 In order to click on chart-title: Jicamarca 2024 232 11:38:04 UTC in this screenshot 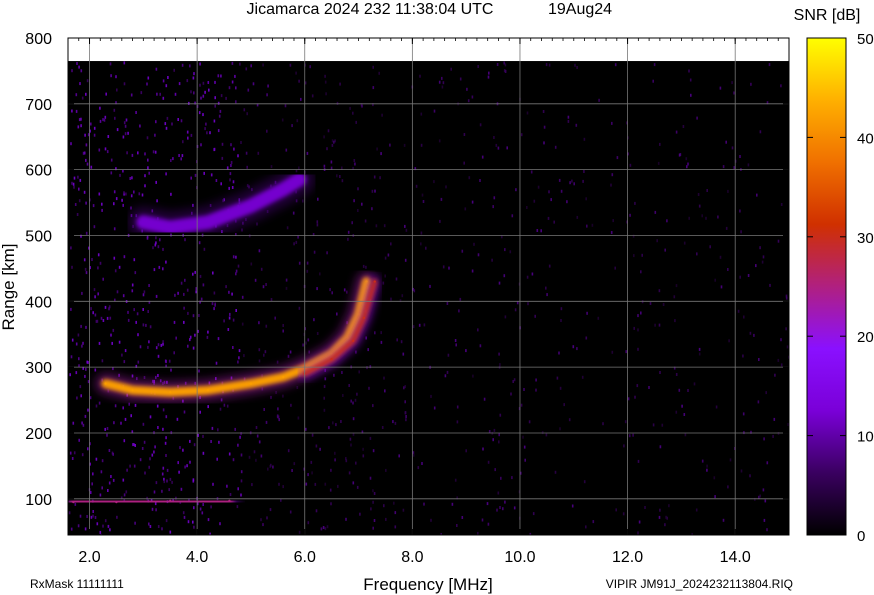, I will do `click(370, 9)`.